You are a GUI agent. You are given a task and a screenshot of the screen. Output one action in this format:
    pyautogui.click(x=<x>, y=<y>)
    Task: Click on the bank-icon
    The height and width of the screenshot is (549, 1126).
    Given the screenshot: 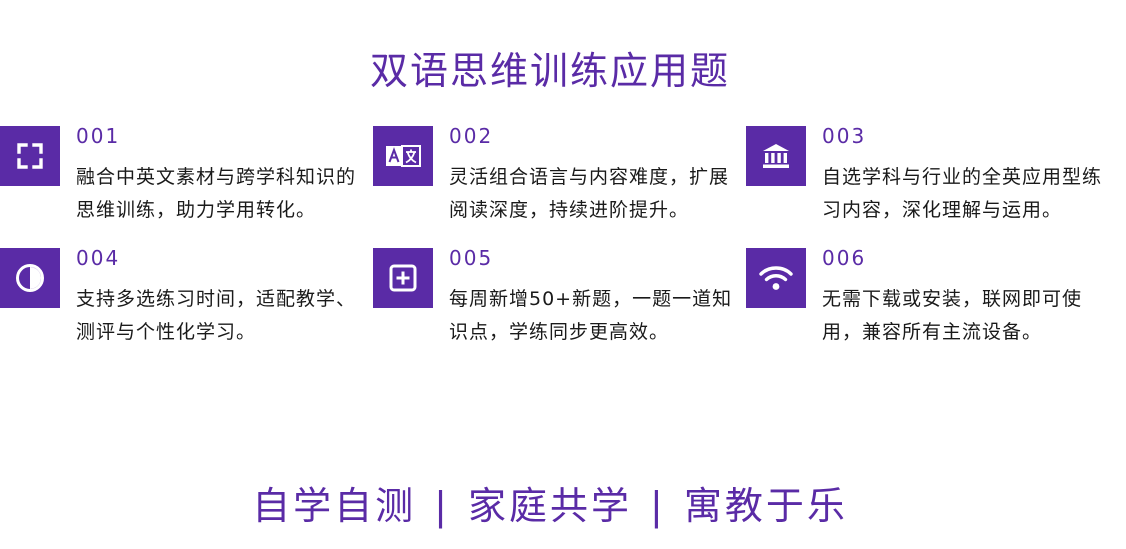 What is the action you would take?
    pyautogui.click(x=776, y=156)
    